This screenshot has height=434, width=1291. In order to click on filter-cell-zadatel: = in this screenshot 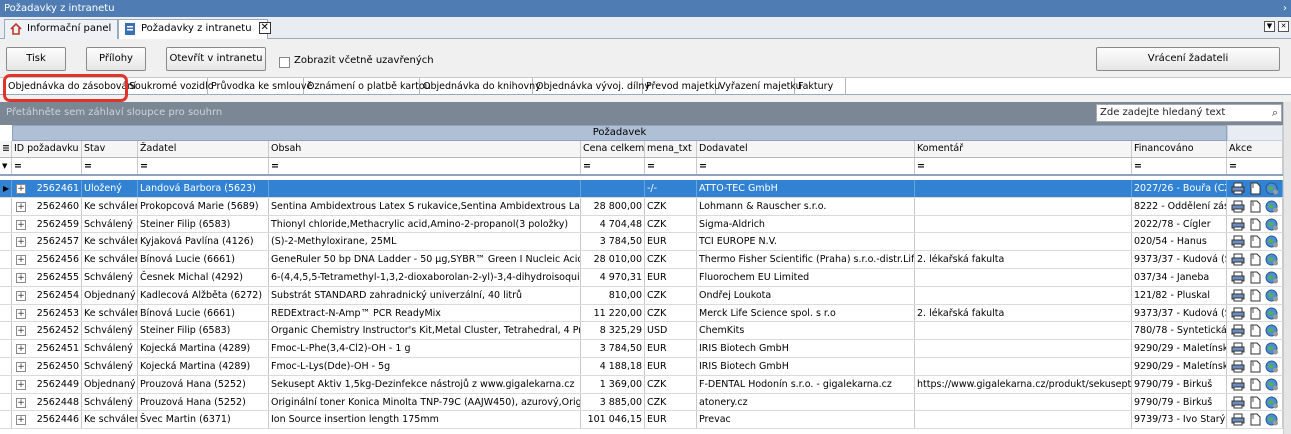, I will do `click(203, 166)`.